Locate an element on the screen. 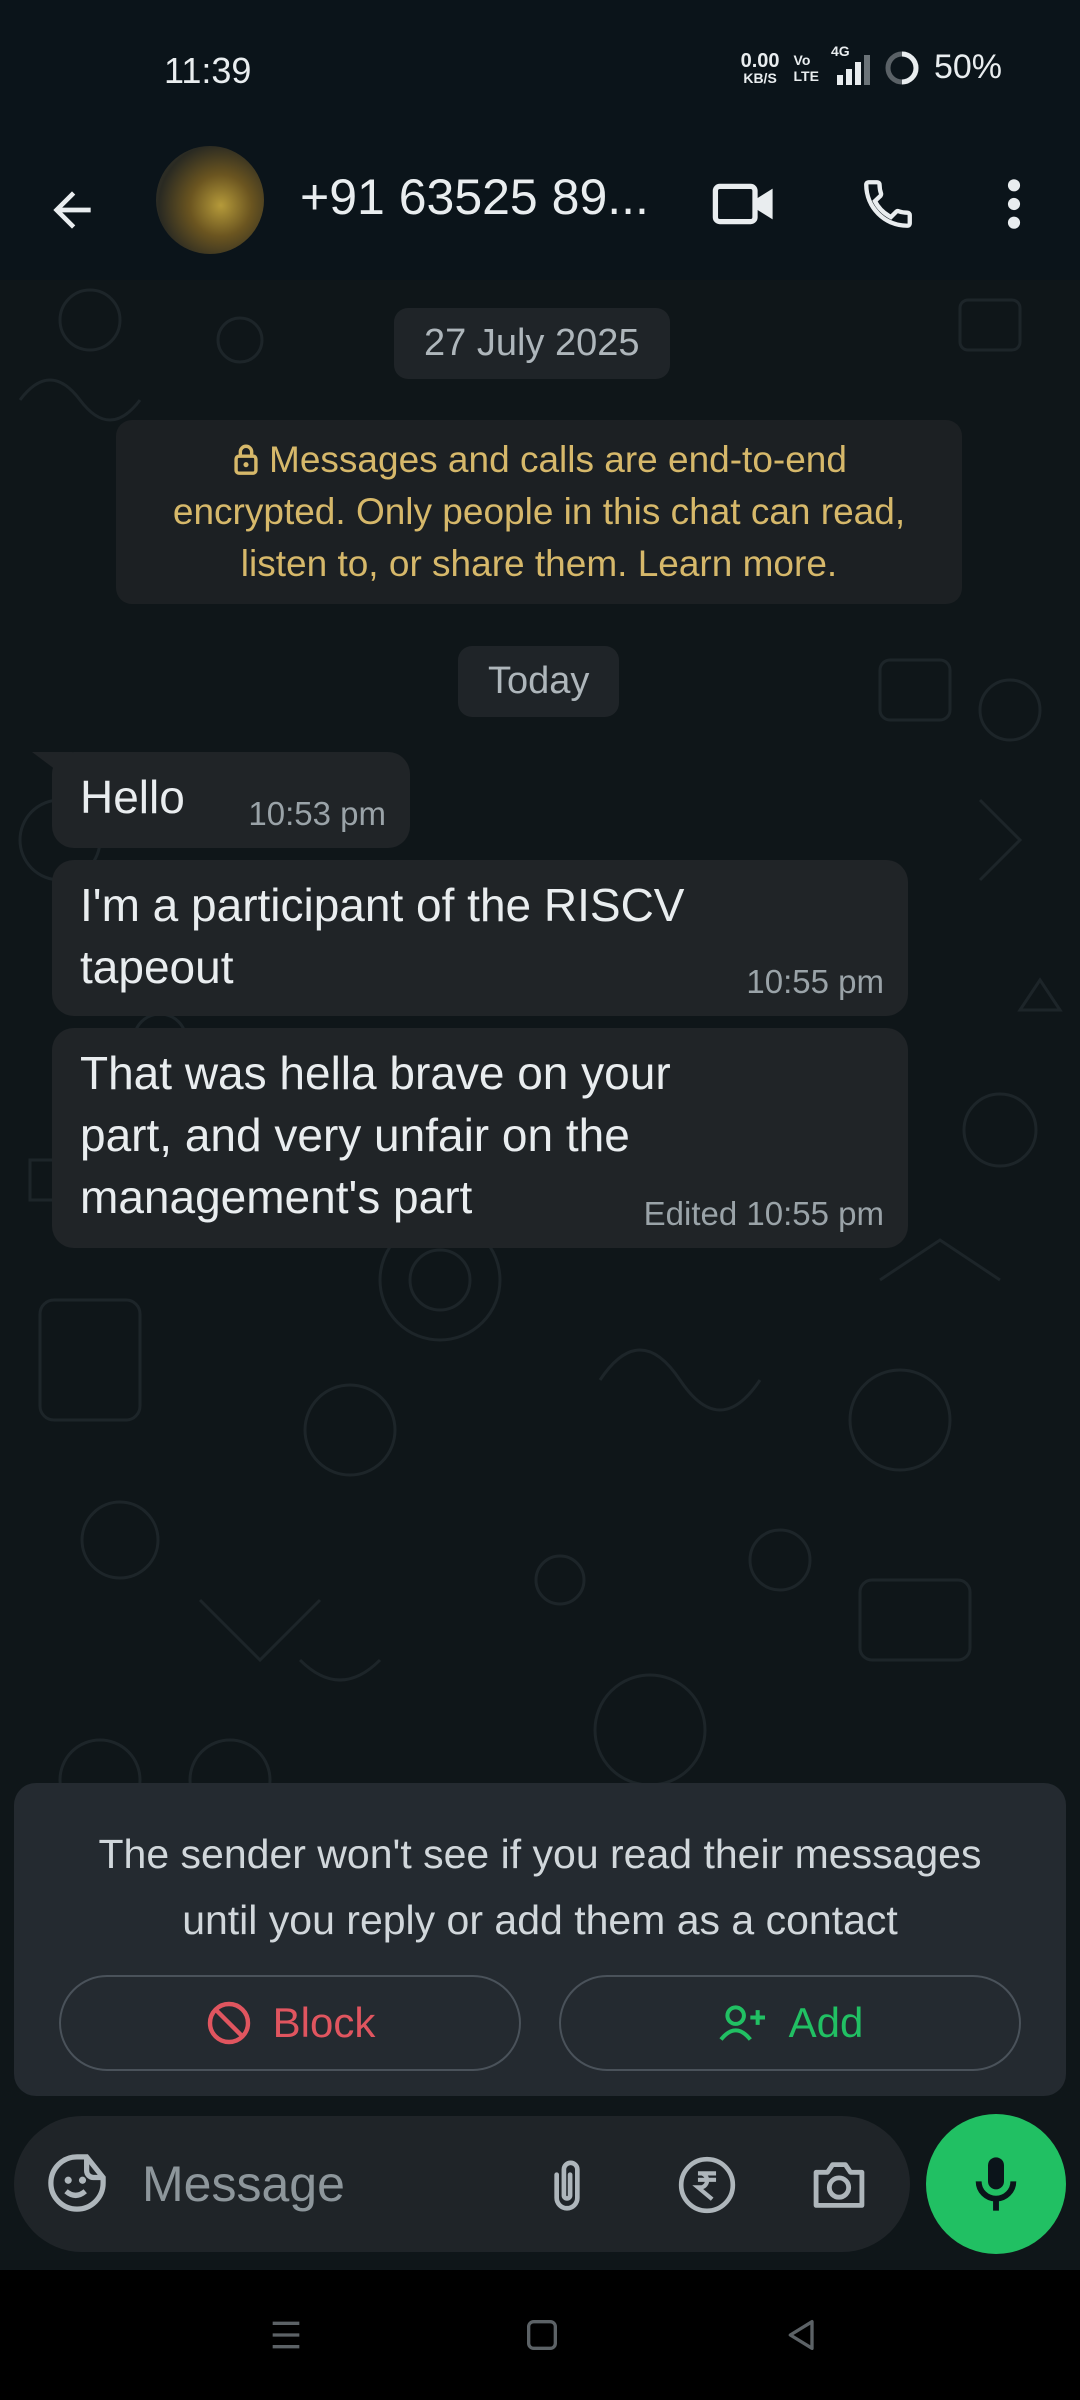 This screenshot has width=1080, height=2400. home-button is located at coordinates (542, 2335).